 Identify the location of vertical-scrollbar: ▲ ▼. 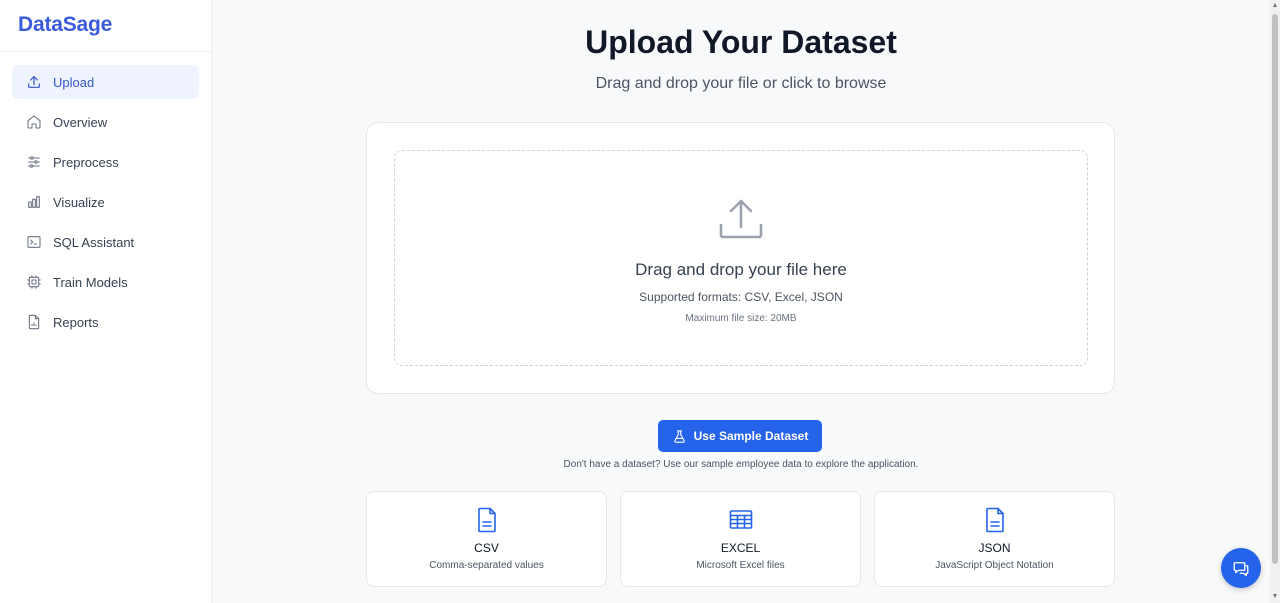
(1275, 301).